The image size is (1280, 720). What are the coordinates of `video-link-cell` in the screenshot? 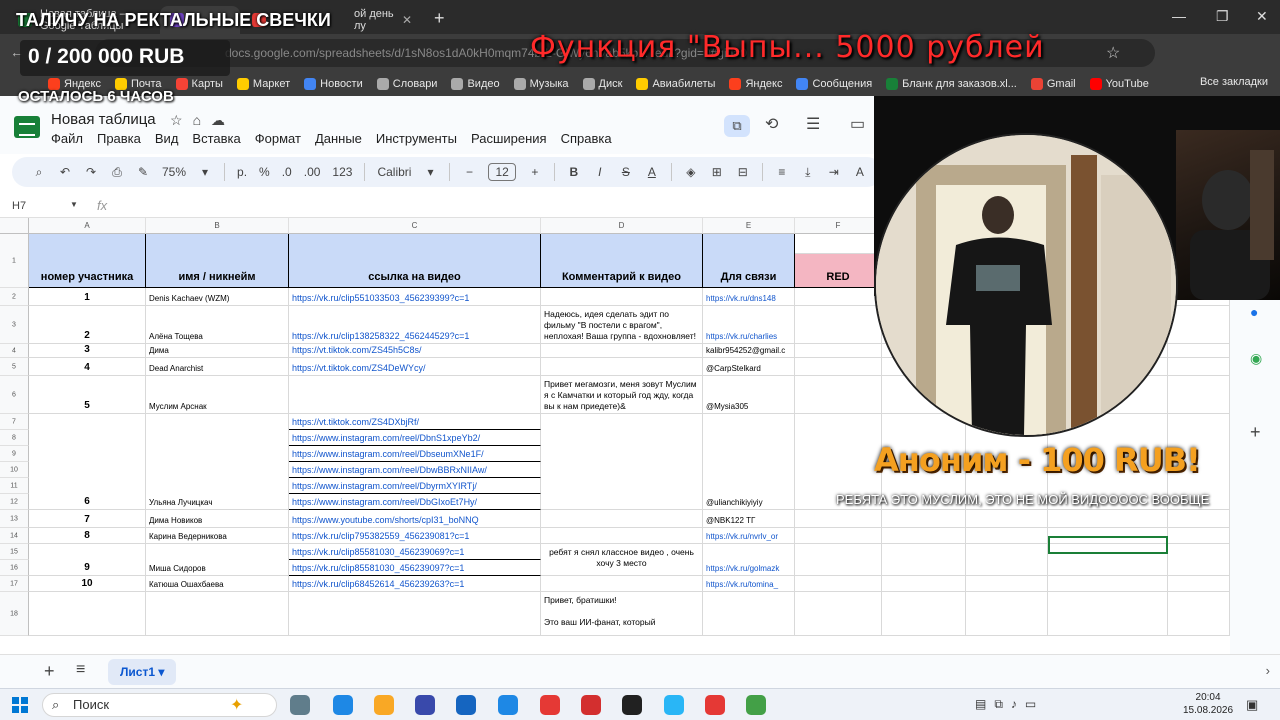 It's located at (415, 614).